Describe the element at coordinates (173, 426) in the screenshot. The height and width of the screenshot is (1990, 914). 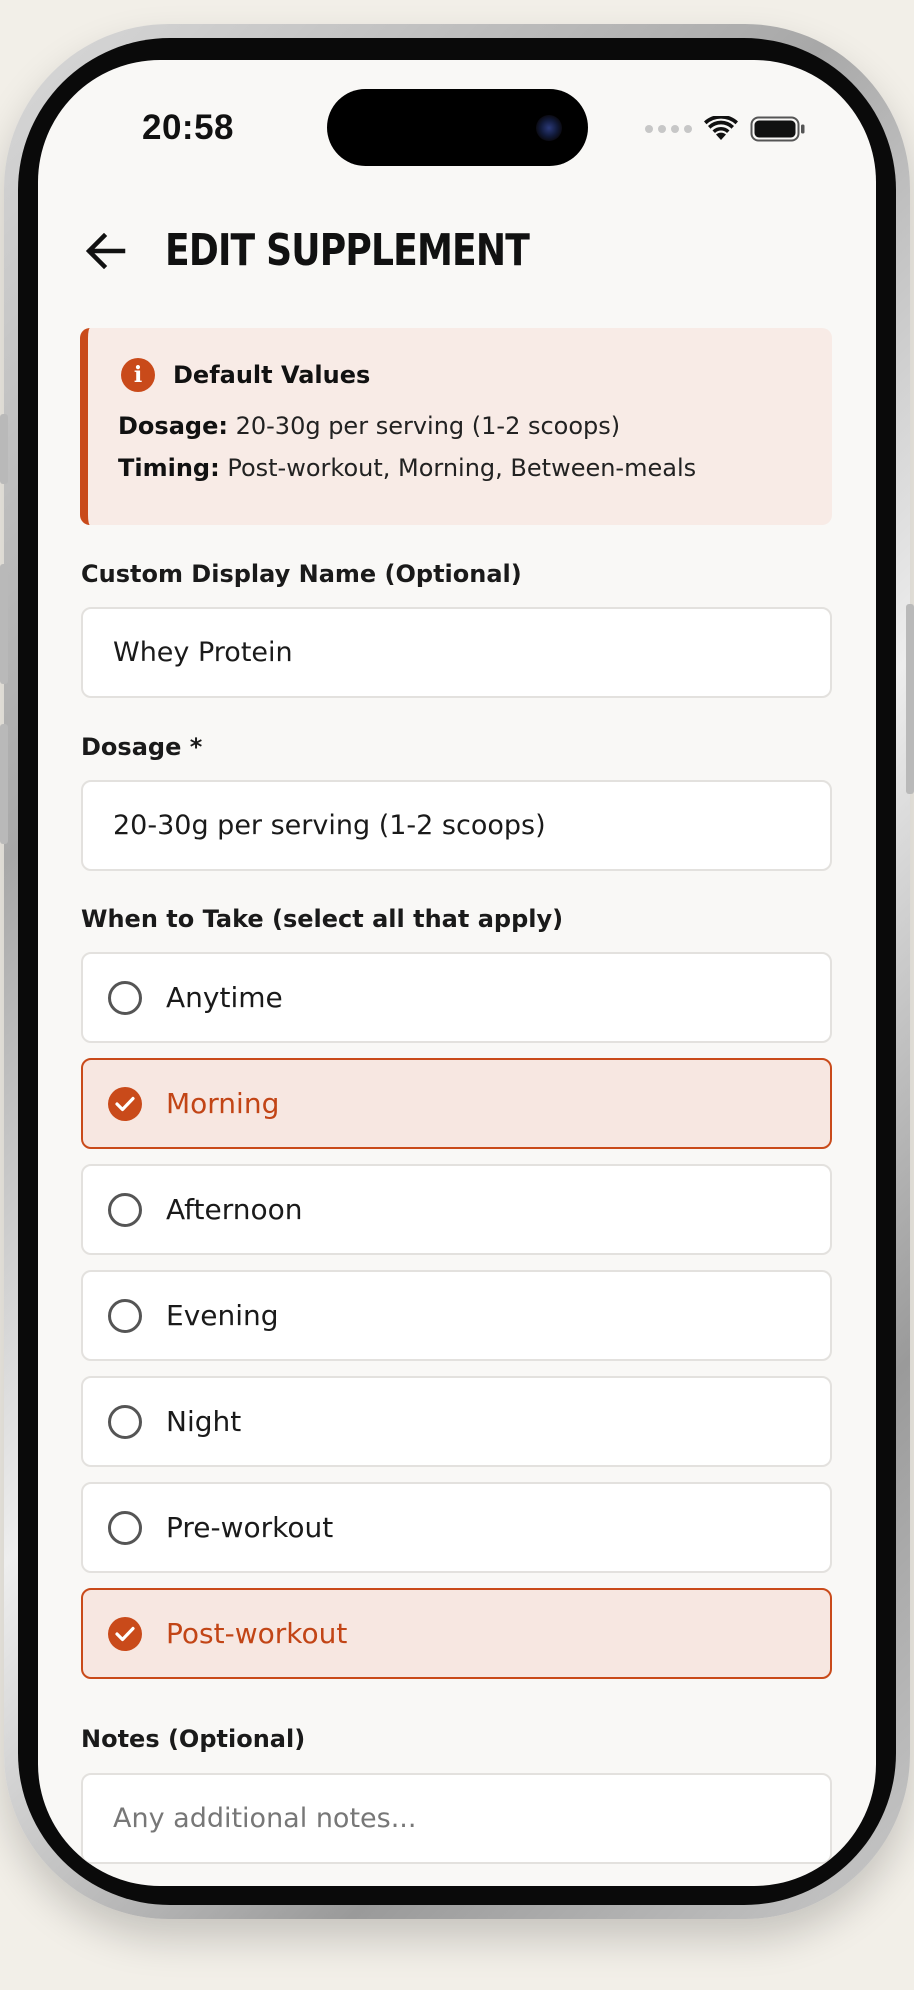
I see `default-dosage-label: Dosage:` at that location.